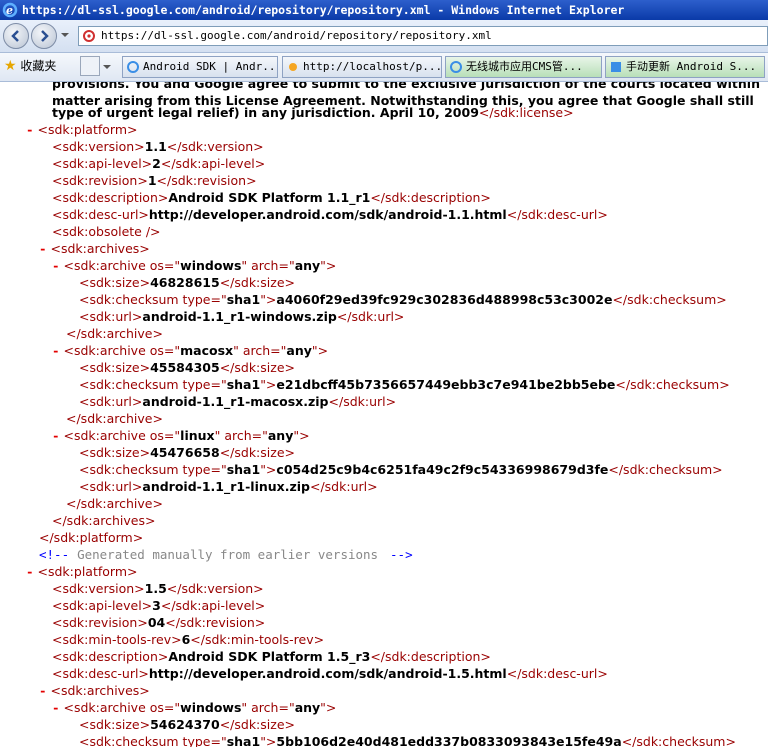 The width and height of the screenshot is (768, 747). Describe the element at coordinates (159, 605) in the screenshot. I see `xml-node-api-level: <sdk:api-level>3</sdk:api-level>` at that location.